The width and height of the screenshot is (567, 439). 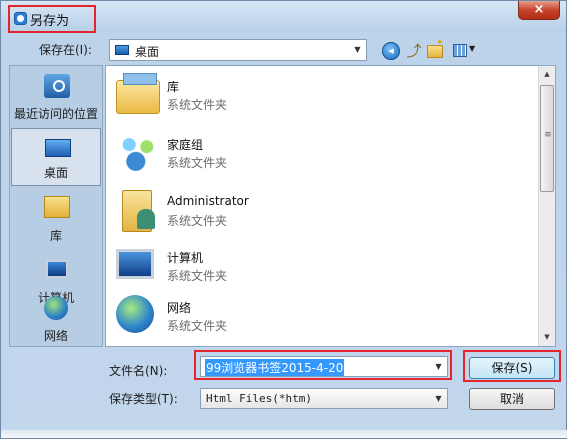 I want to click on place-network: 网络, so click(x=56, y=319).